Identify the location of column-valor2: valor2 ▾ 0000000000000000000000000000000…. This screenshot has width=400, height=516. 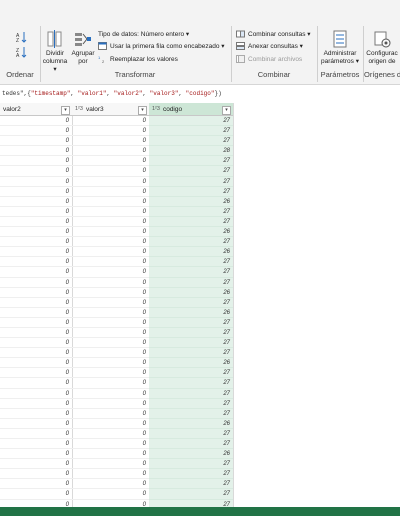
(36, 305).